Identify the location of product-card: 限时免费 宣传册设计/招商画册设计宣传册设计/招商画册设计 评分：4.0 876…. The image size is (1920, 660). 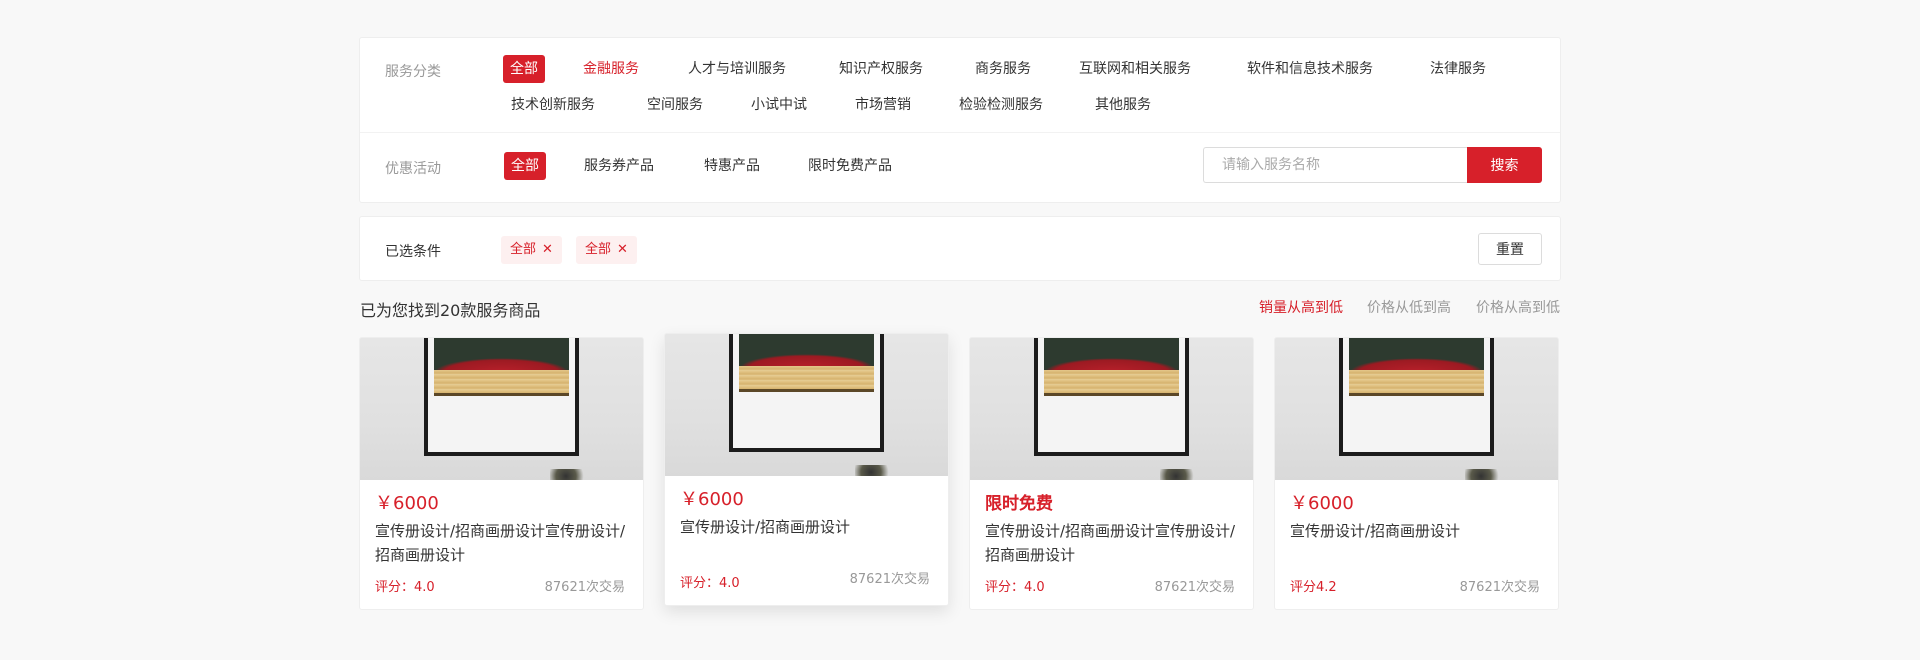
(1111, 473).